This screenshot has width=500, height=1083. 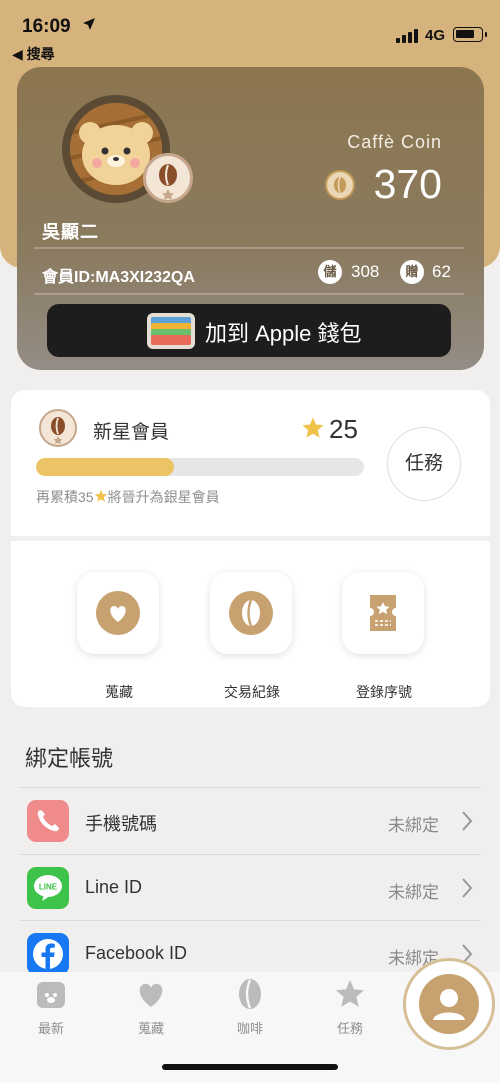 I want to click on bind-row-phone: 手機號碼 未綁定, so click(x=250, y=820).